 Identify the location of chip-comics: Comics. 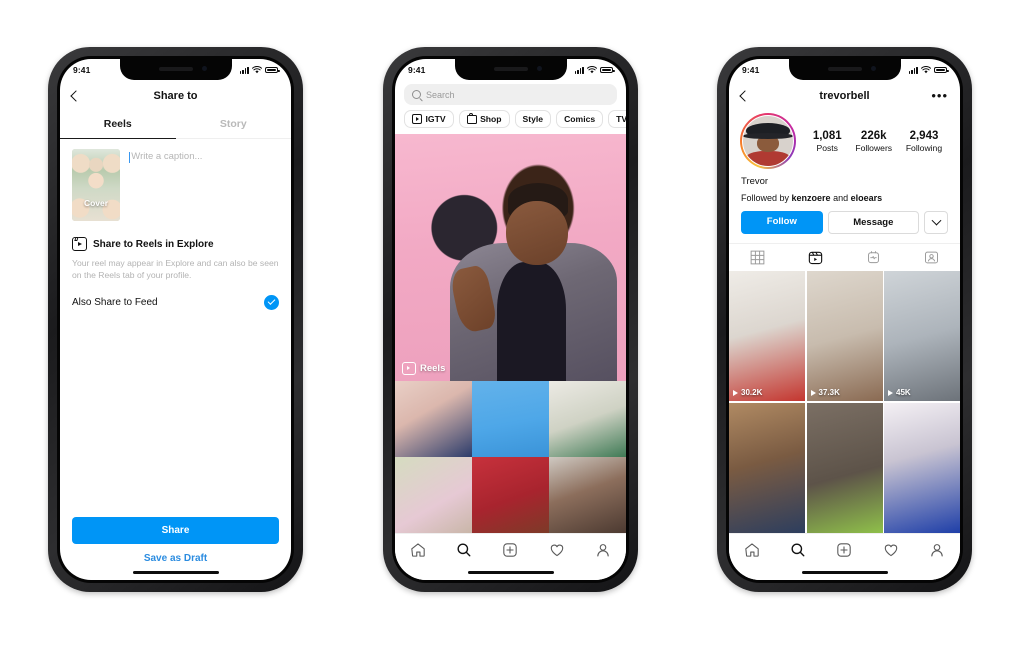
(580, 119).